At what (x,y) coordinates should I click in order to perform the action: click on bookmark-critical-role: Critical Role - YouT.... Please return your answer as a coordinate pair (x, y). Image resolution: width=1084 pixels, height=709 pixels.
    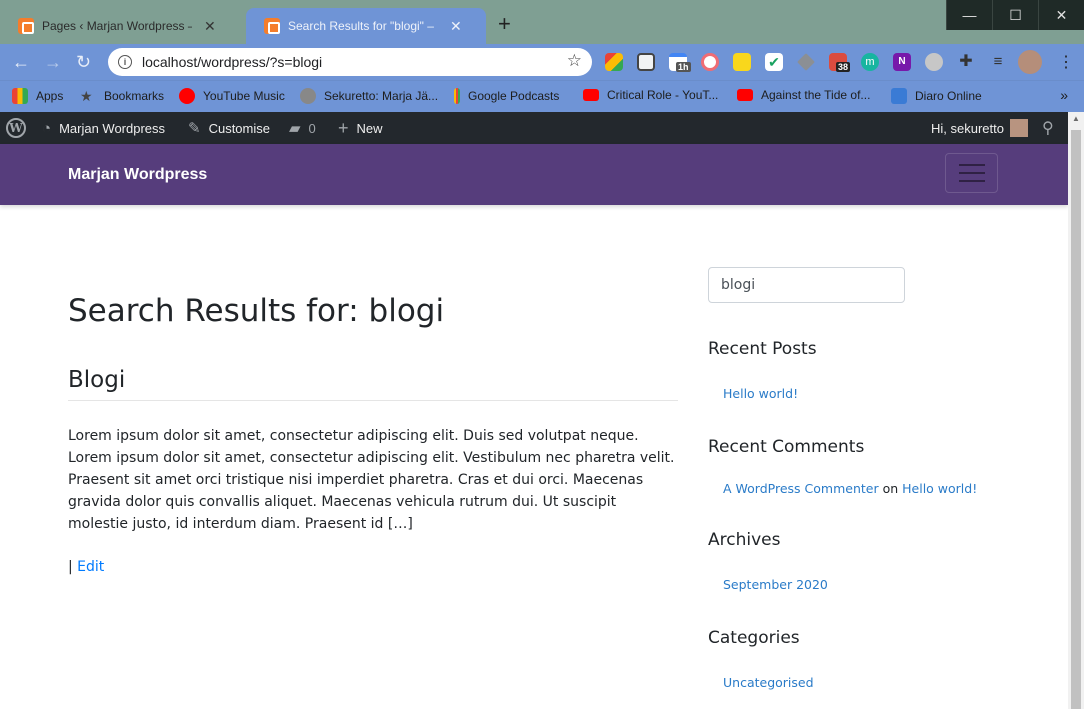
    Looking at the image, I should click on (650, 95).